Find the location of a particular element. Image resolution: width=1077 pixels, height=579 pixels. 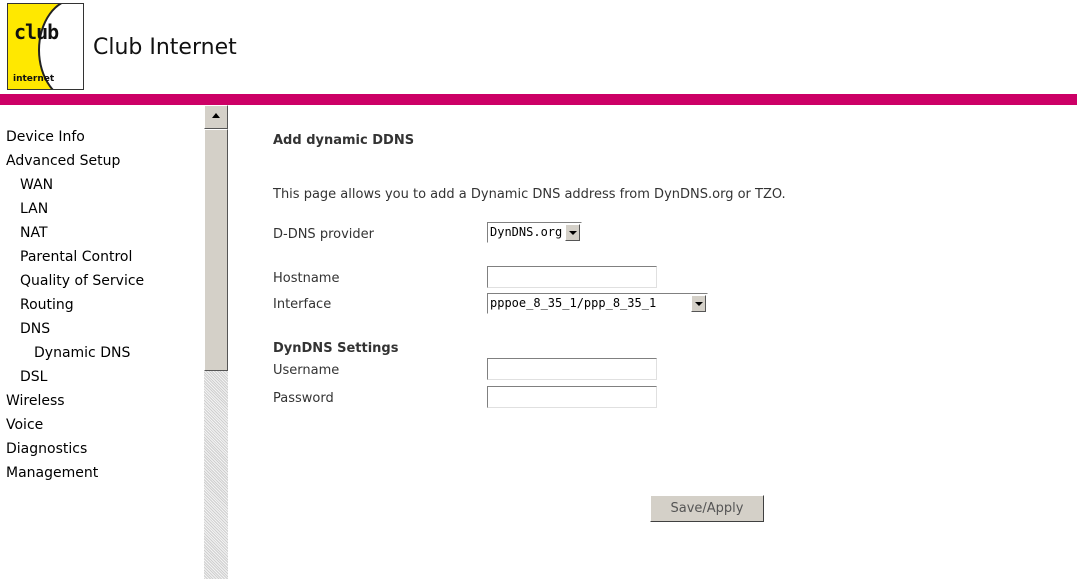

logo-subtext: internet is located at coordinates (34, 79).